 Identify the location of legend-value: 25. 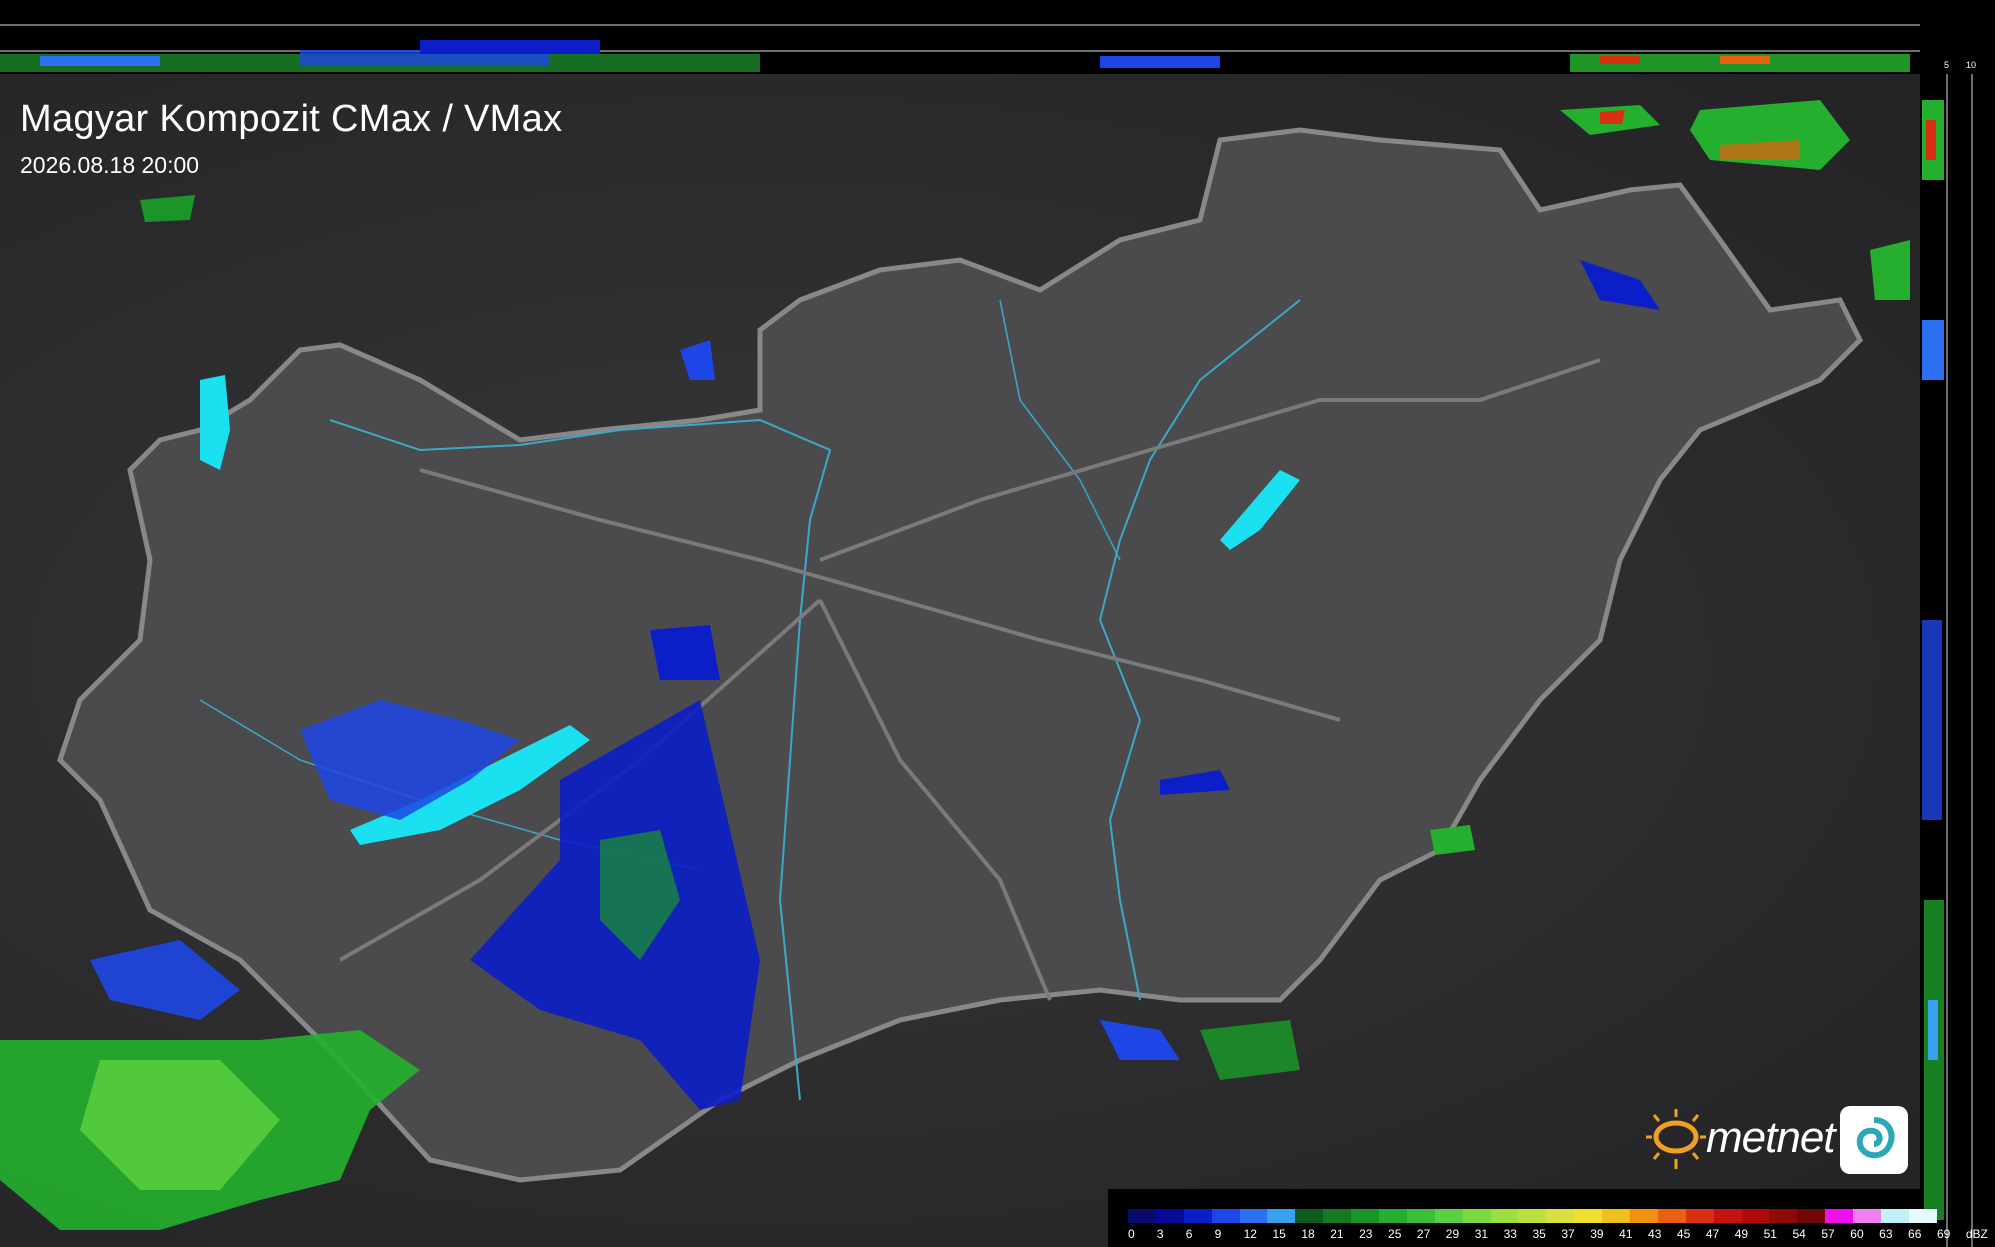
(1395, 1234).